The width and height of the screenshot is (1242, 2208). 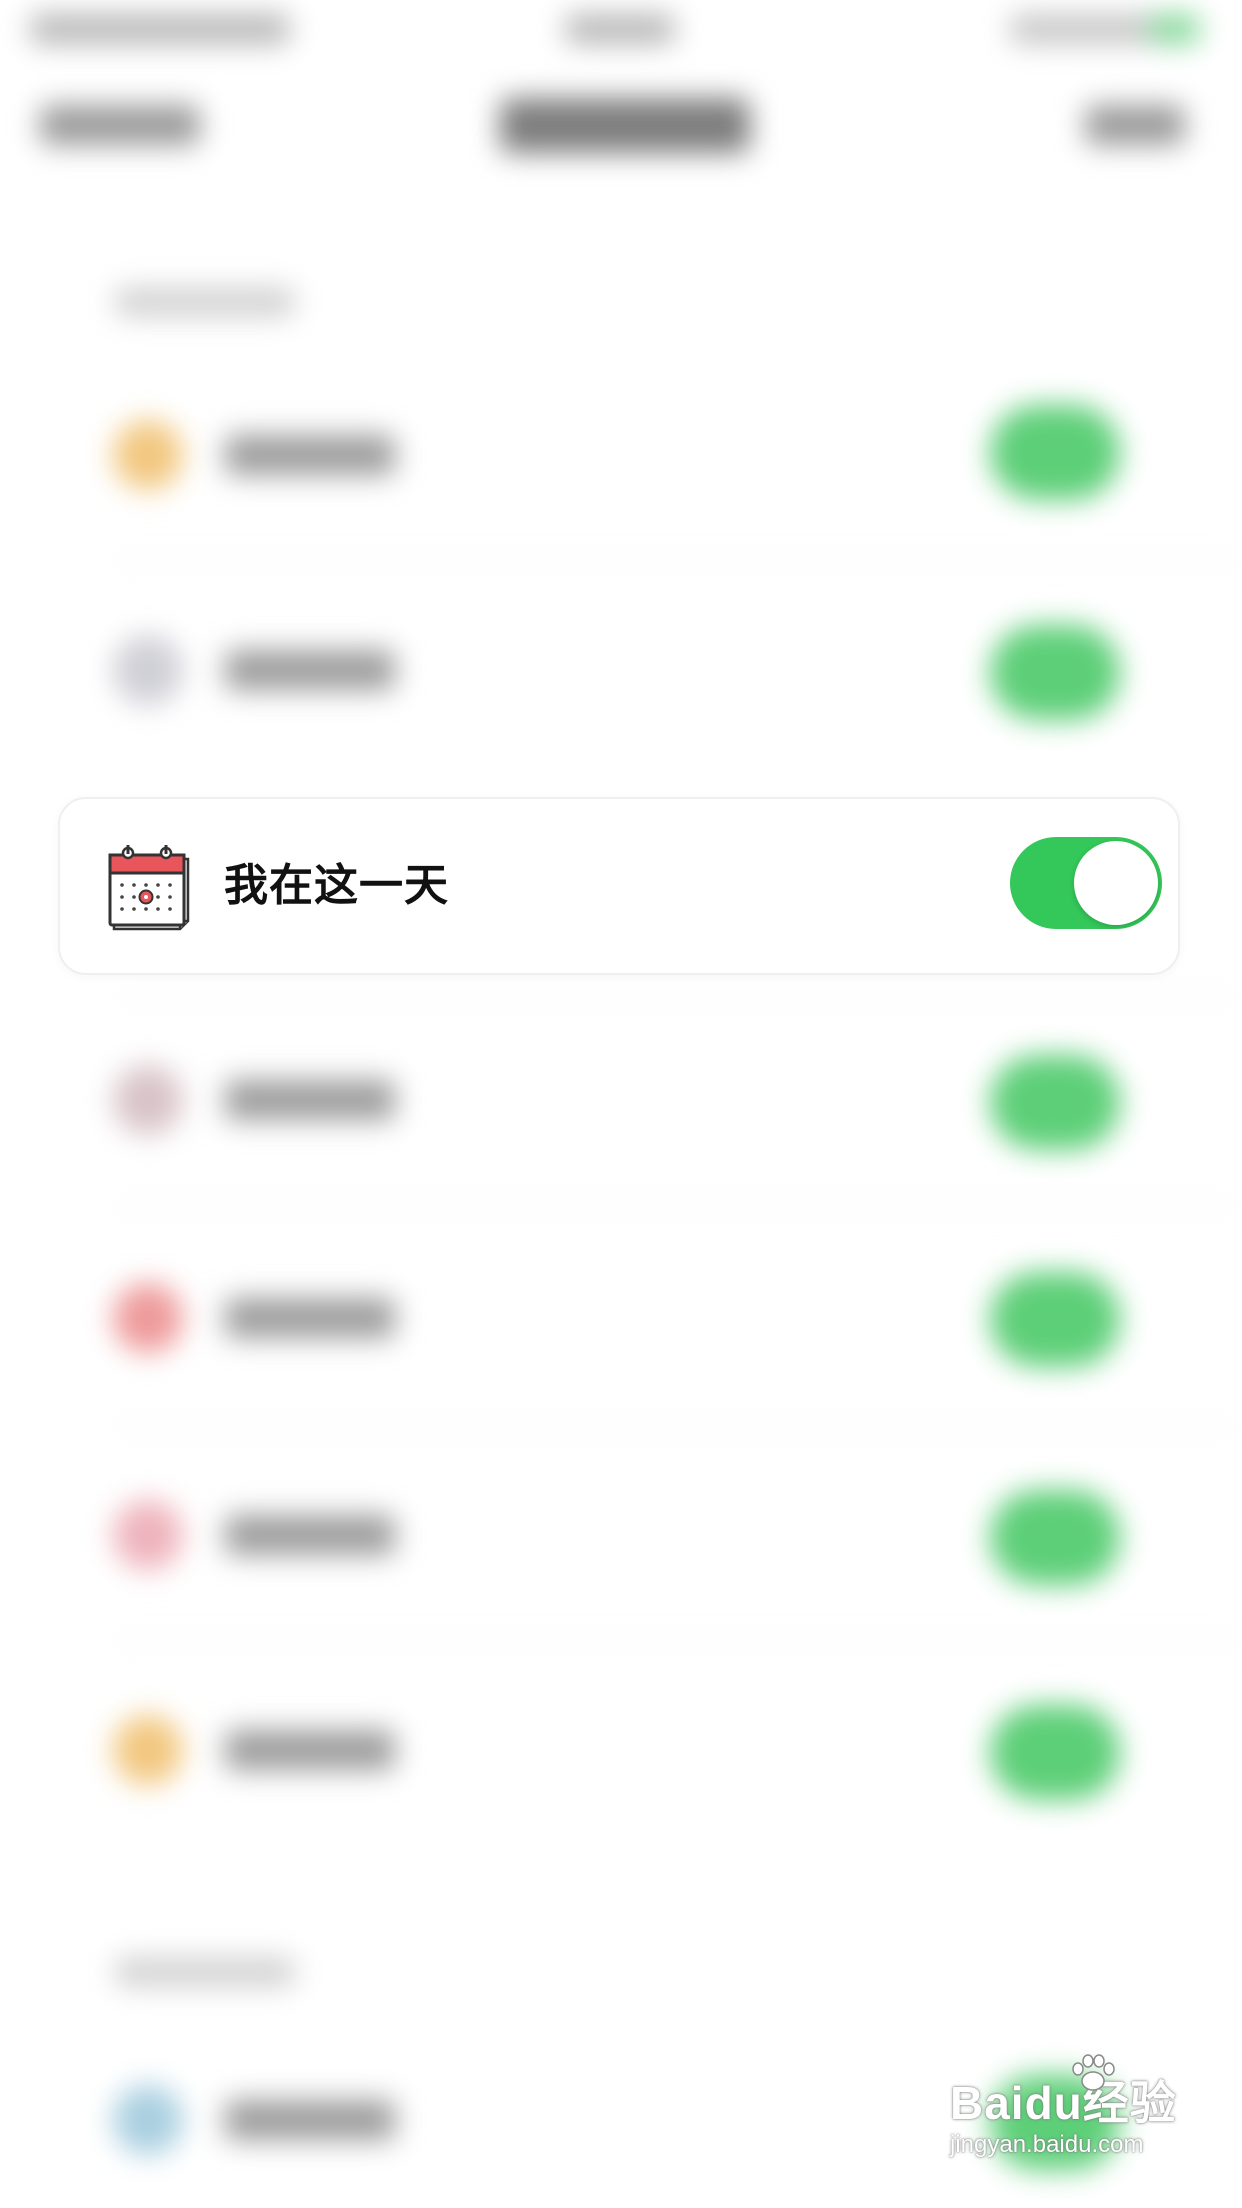 I want to click on toggle-knob, so click(x=1116, y=883).